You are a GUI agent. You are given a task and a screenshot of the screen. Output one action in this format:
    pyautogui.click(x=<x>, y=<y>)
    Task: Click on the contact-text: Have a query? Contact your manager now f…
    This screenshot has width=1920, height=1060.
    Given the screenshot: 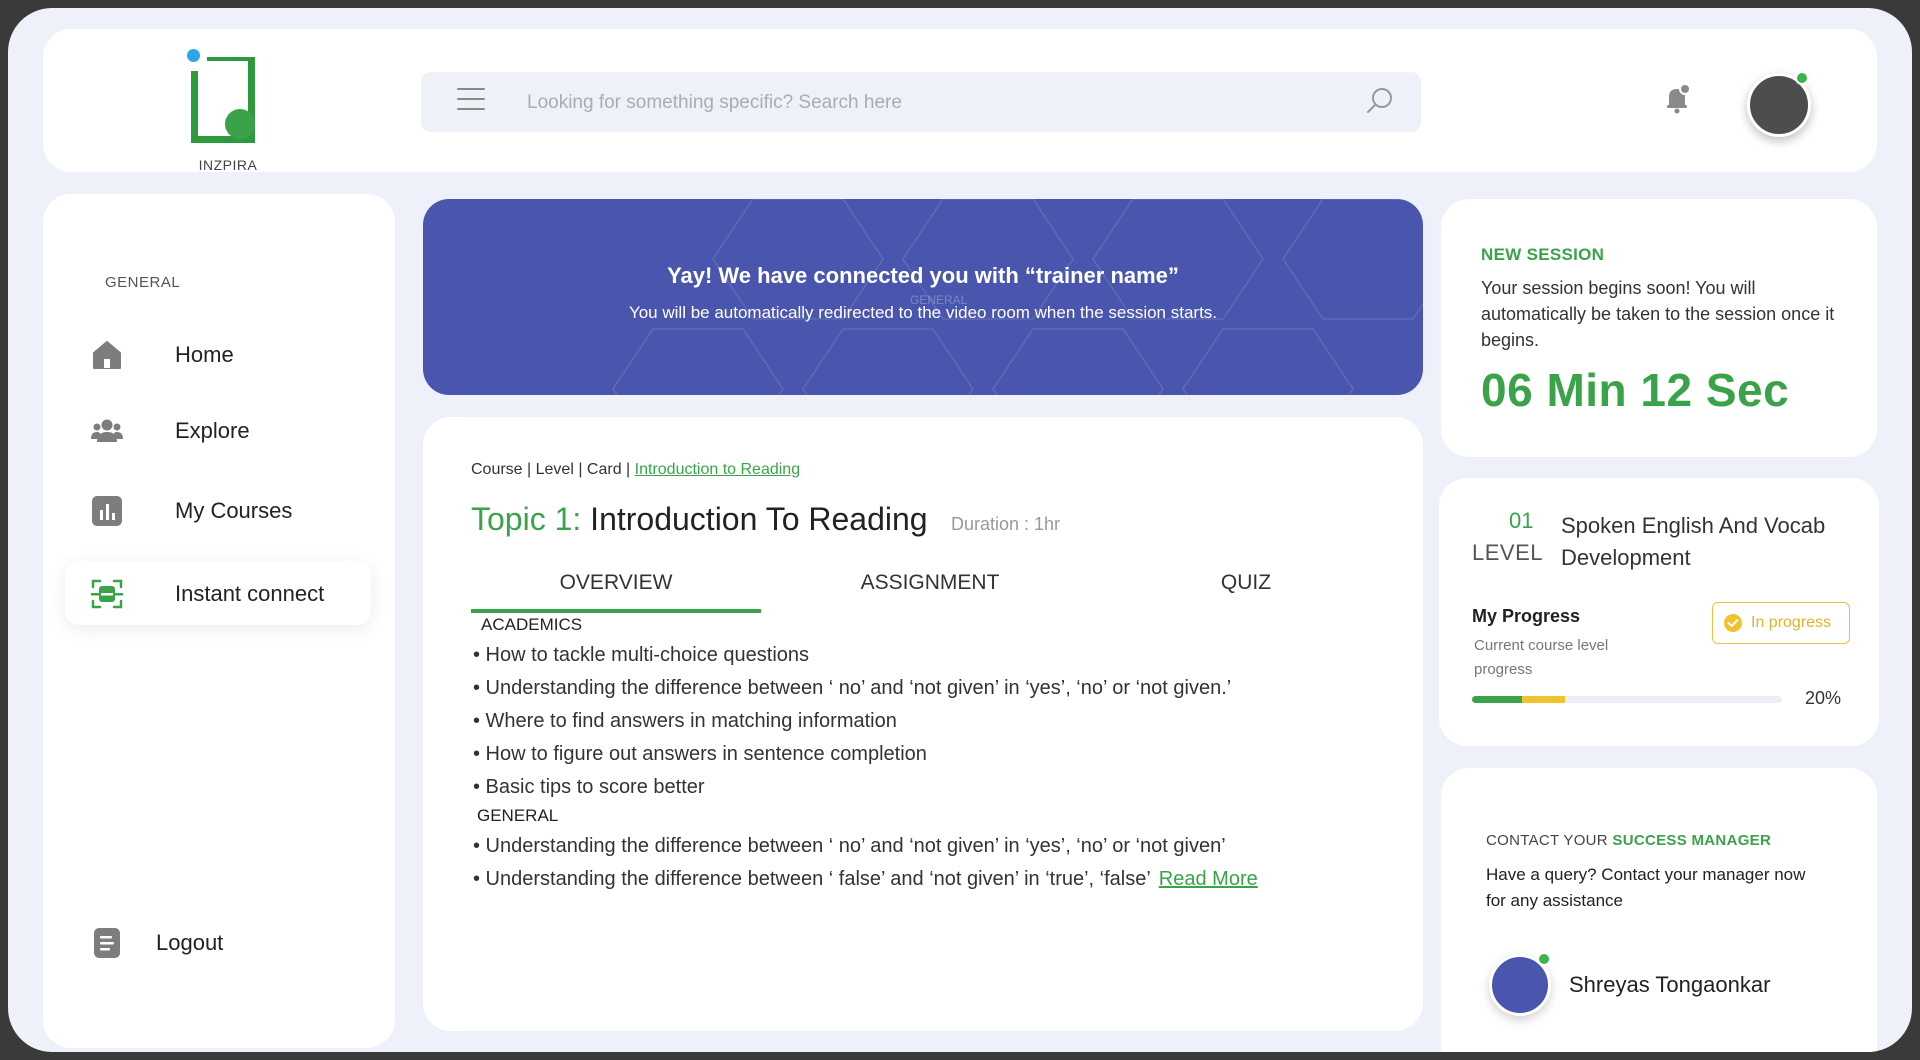 What is the action you would take?
    pyautogui.click(x=1646, y=887)
    